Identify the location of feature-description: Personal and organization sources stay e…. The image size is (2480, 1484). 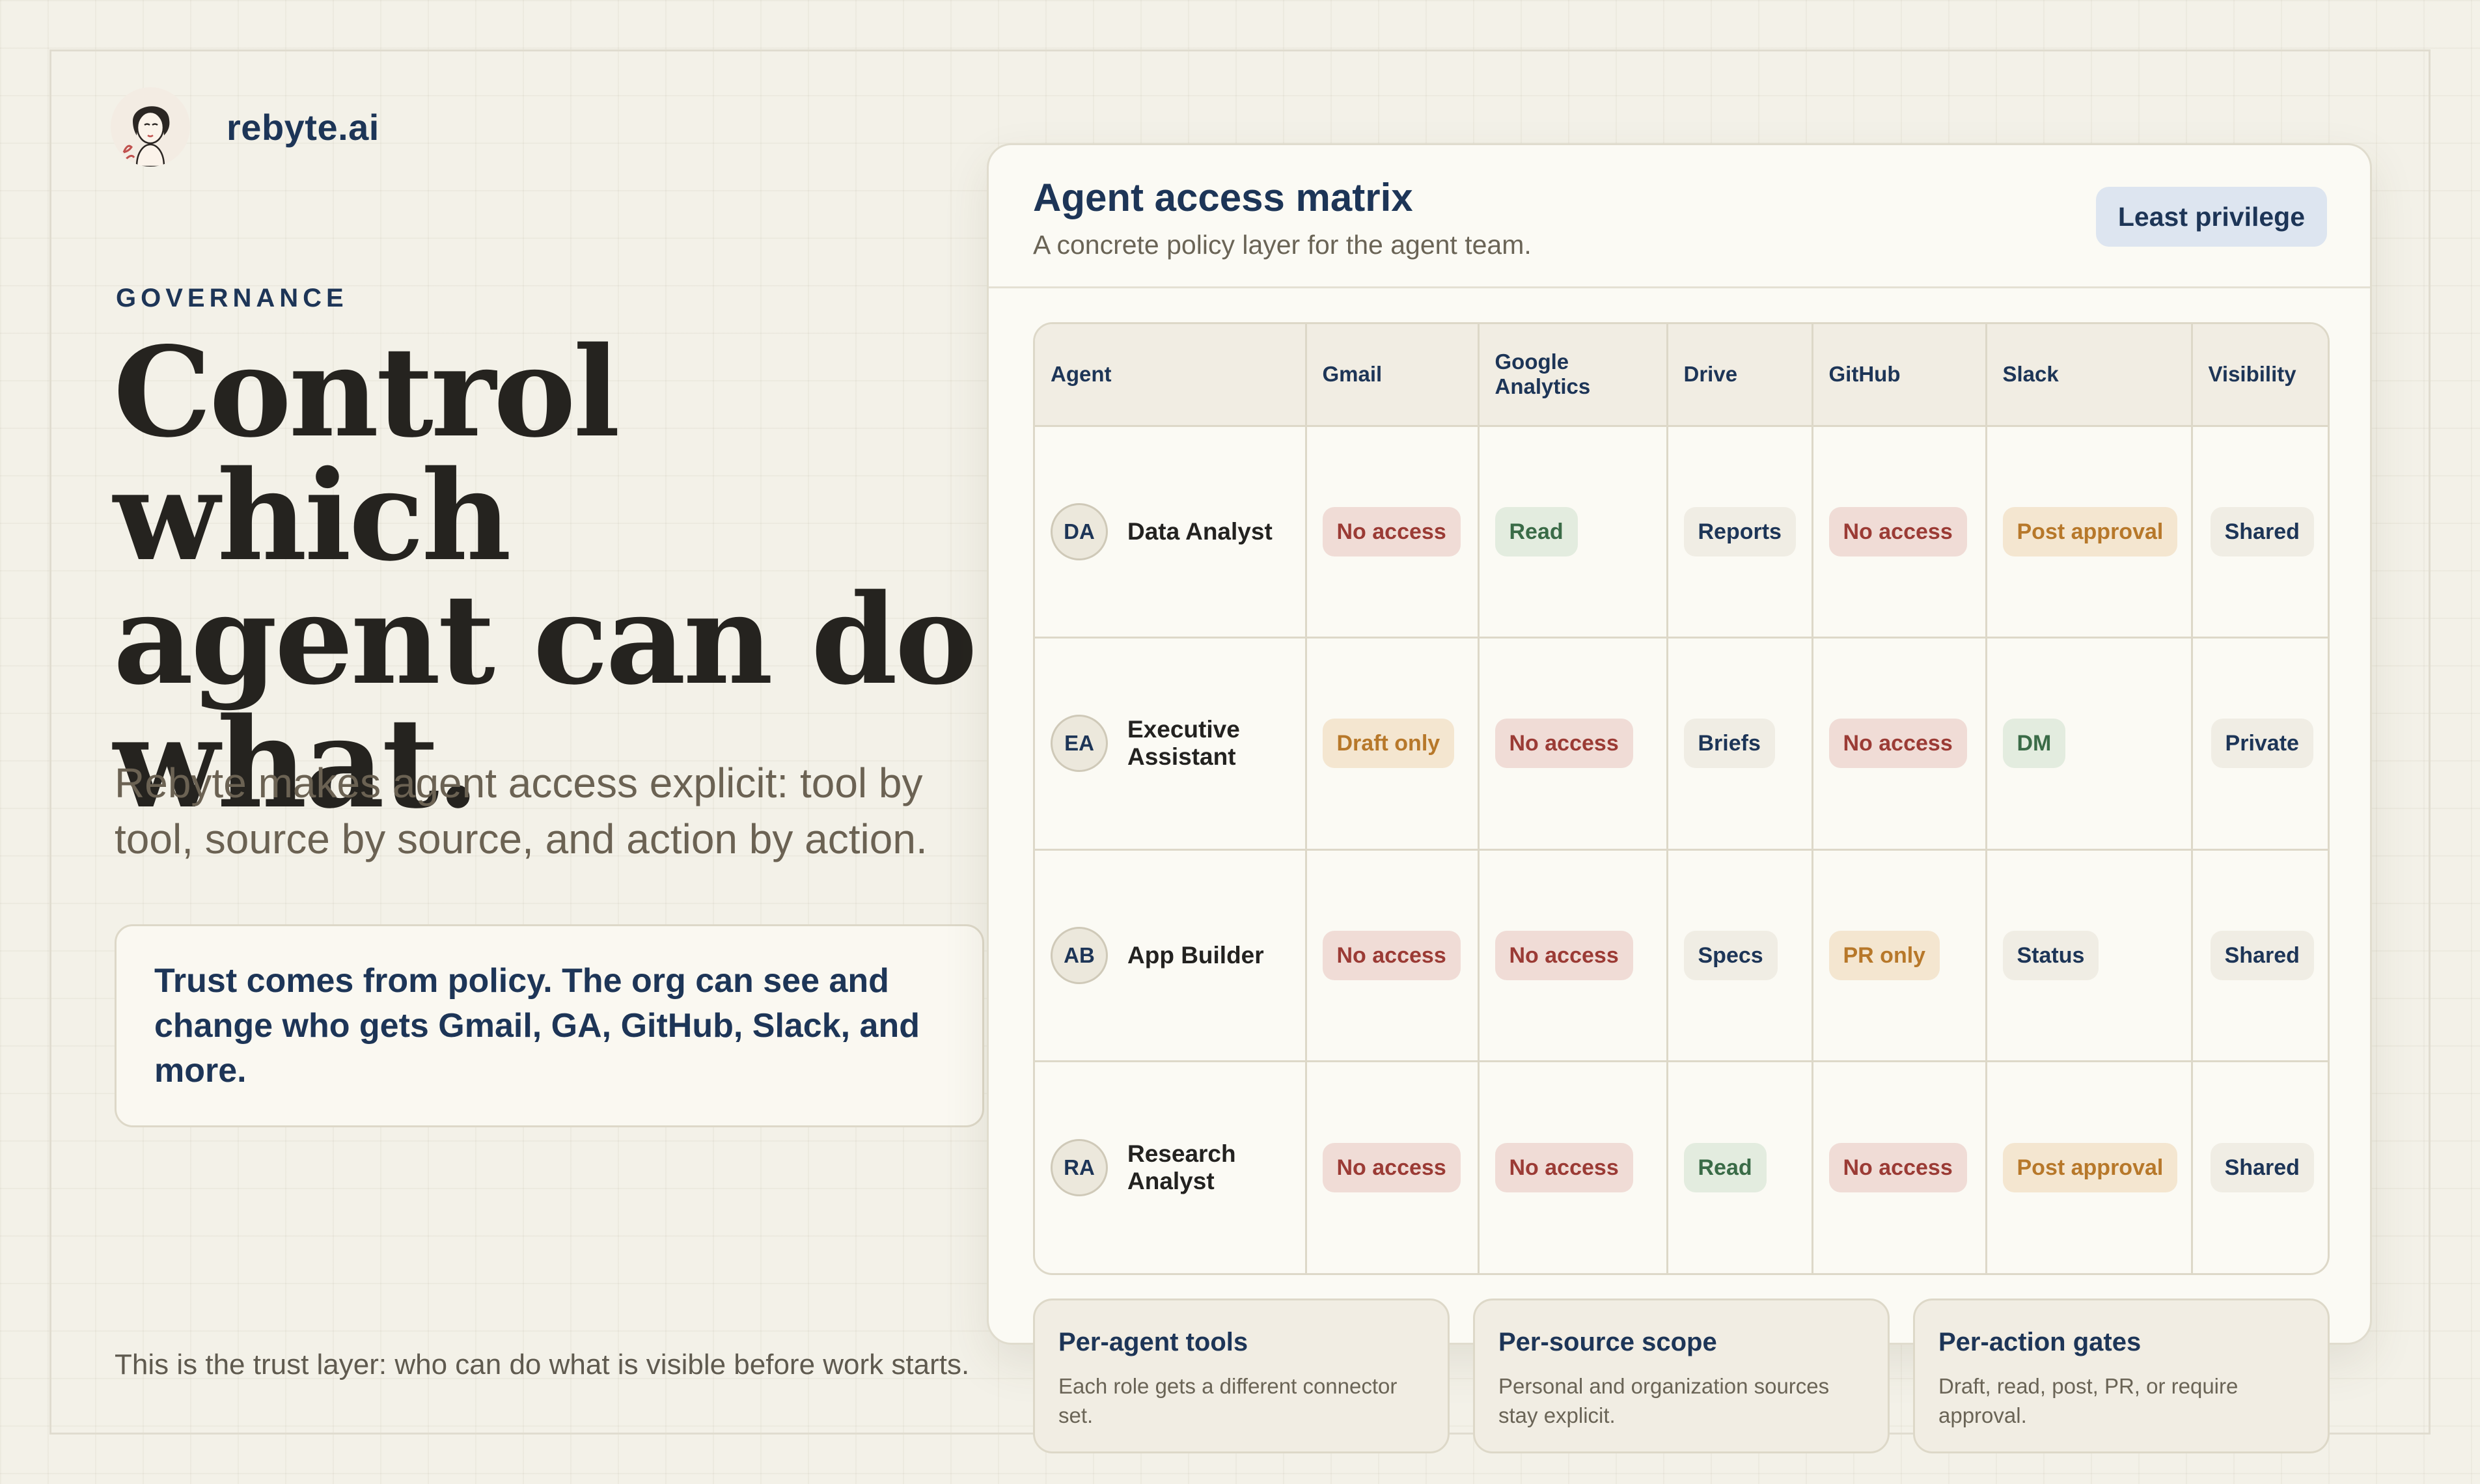
(1664, 1400).